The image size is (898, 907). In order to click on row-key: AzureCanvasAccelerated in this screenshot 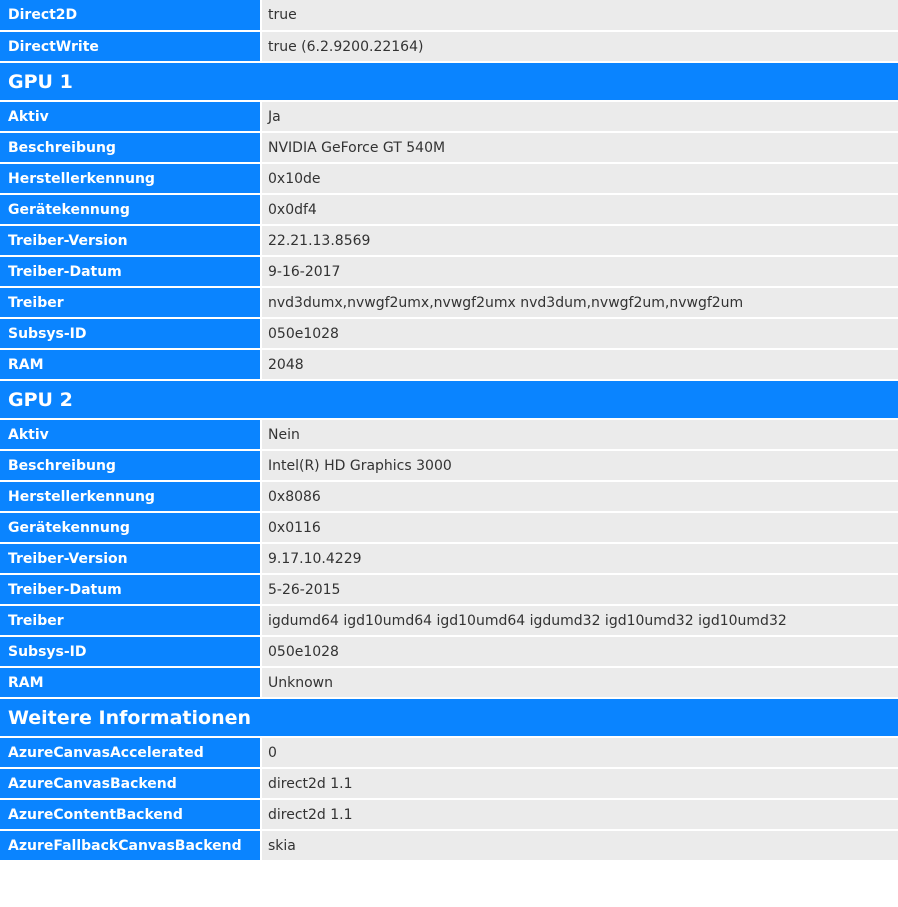, I will do `click(131, 753)`.